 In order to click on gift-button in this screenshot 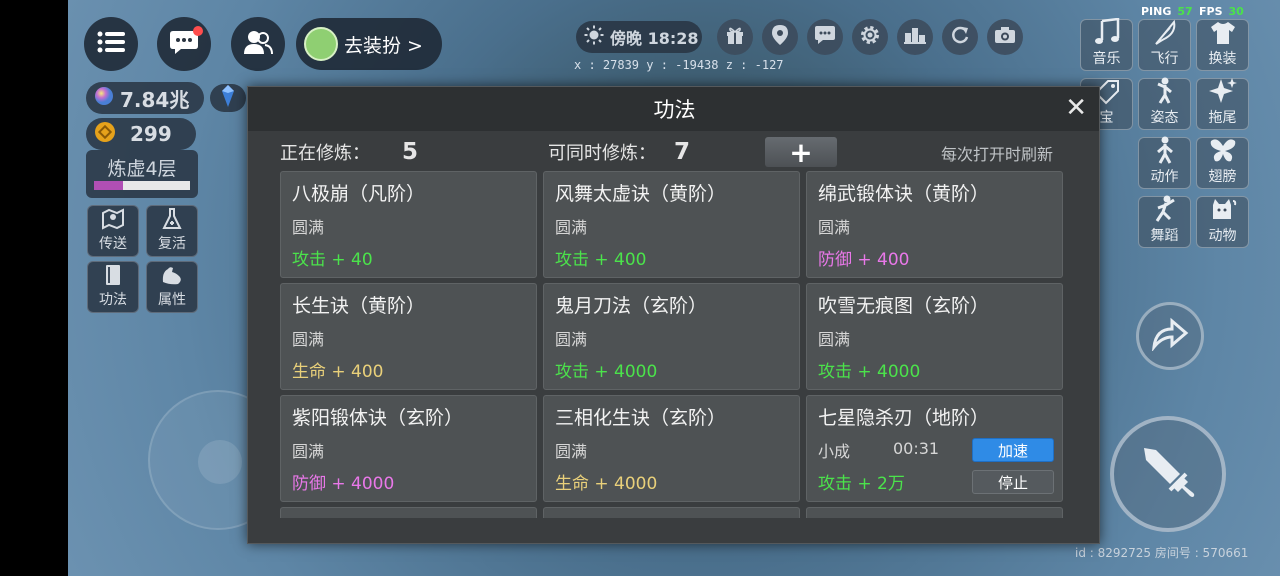, I will do `click(735, 37)`.